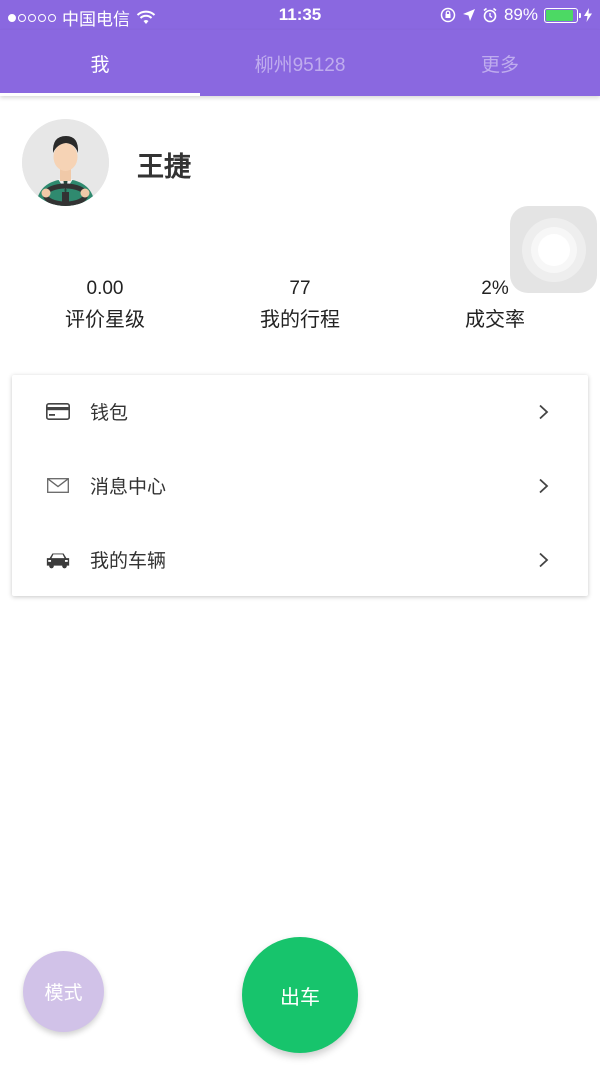  I want to click on tab-more: 更多, so click(500, 63).